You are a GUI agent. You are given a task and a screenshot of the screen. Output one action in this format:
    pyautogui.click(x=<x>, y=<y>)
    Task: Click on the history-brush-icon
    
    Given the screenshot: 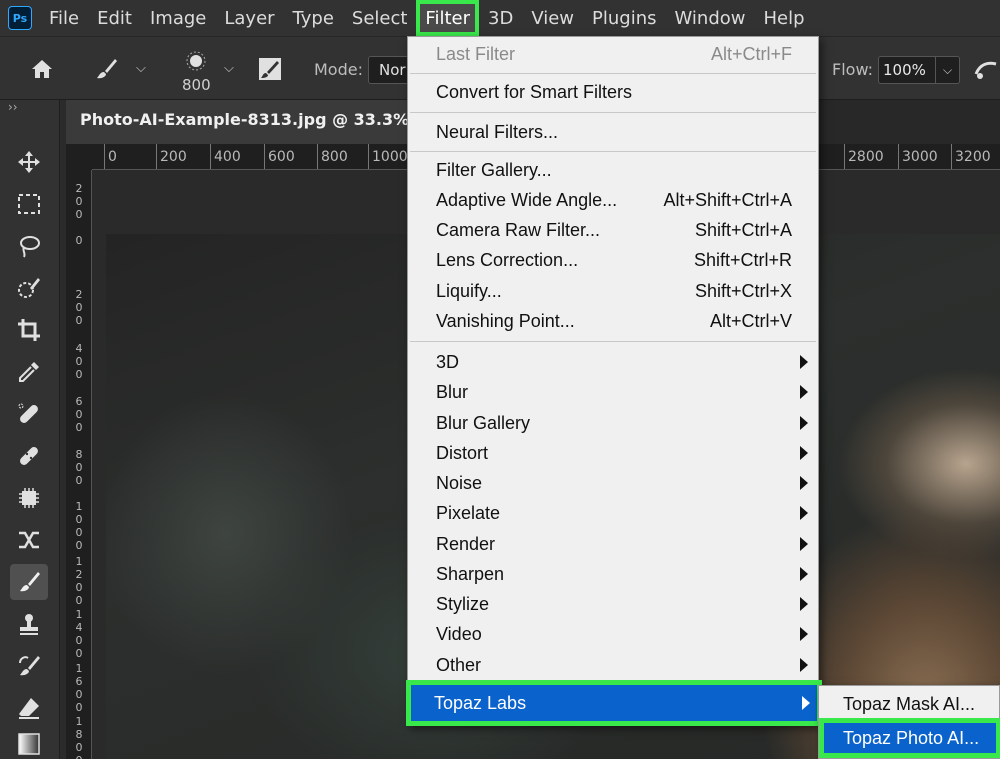 What is the action you would take?
    pyautogui.click(x=29, y=666)
    